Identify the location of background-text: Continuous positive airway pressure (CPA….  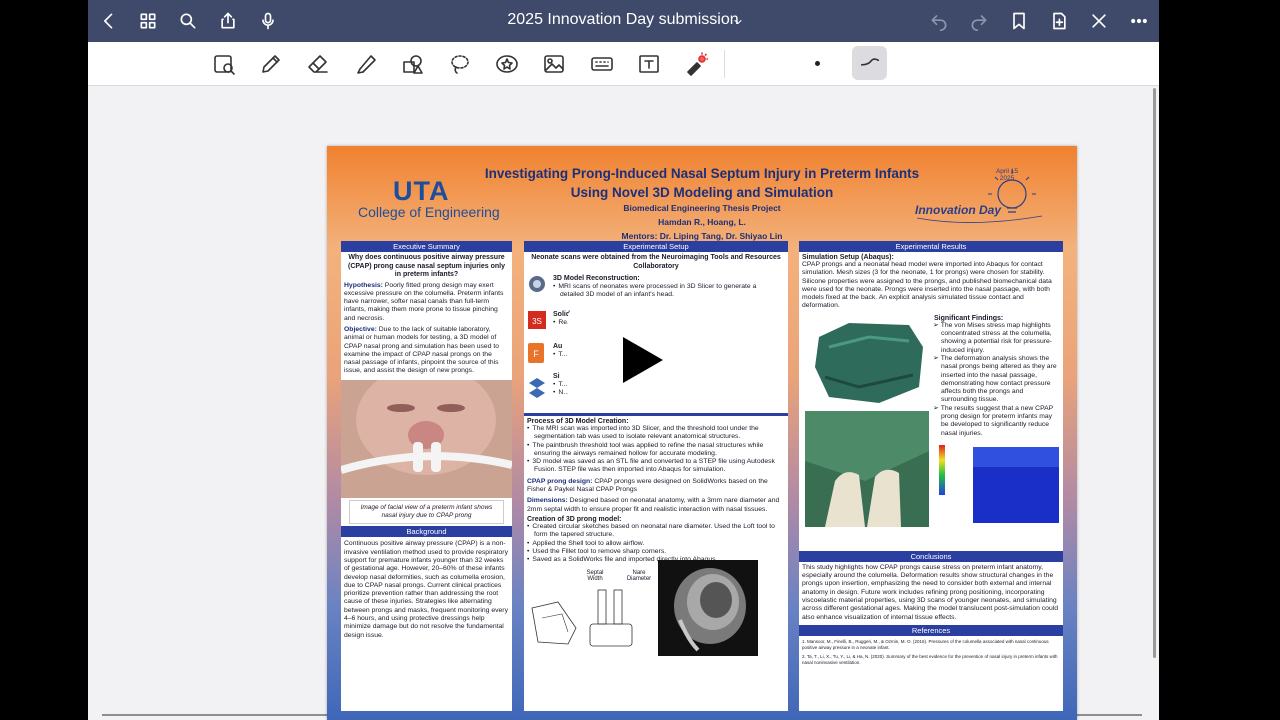
(426, 589).